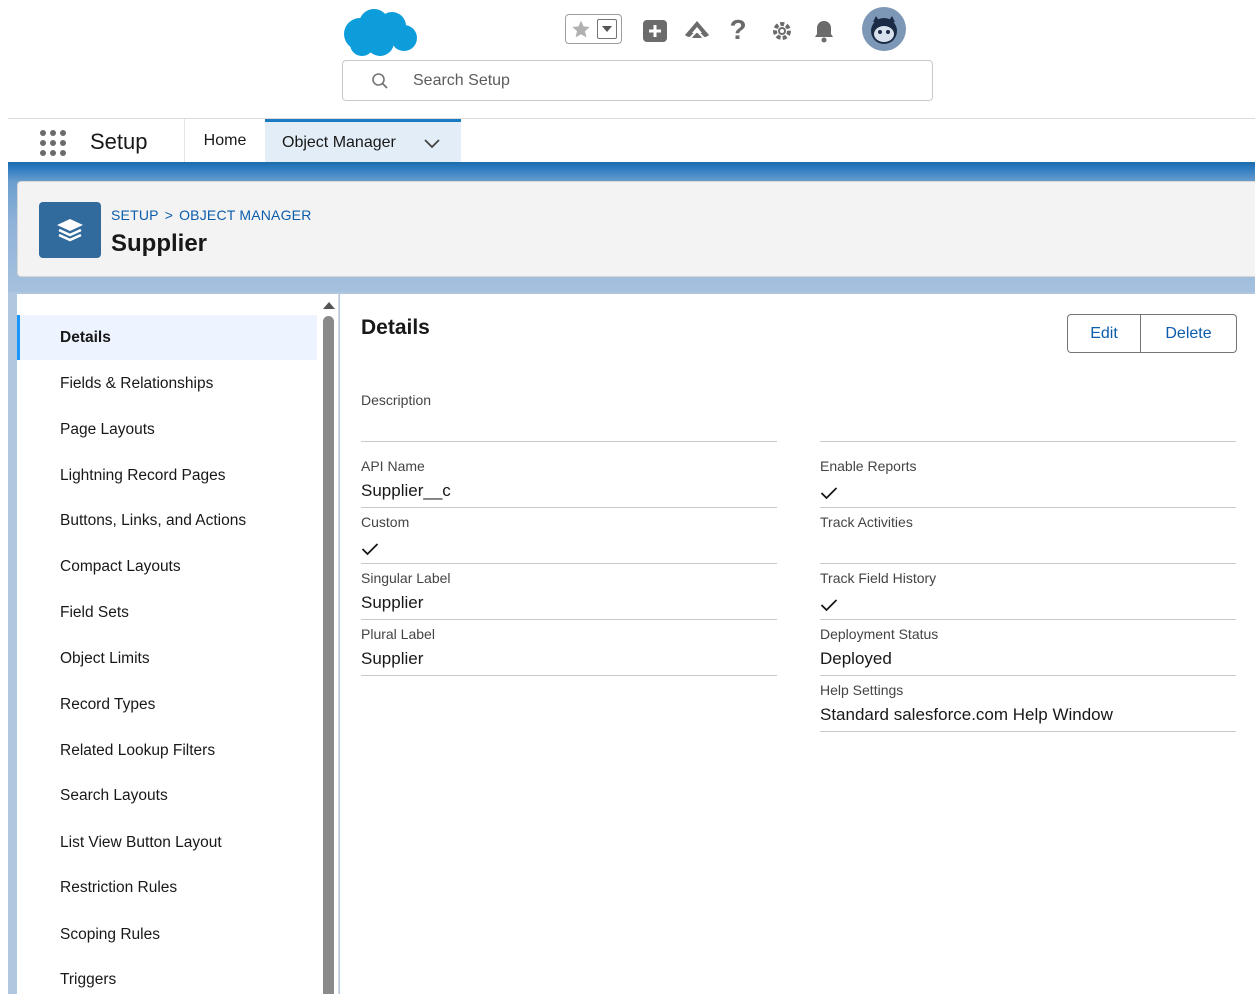 The image size is (1255, 1002). I want to click on field-deployment-status: Deployment Status Deployed, so click(1028, 648).